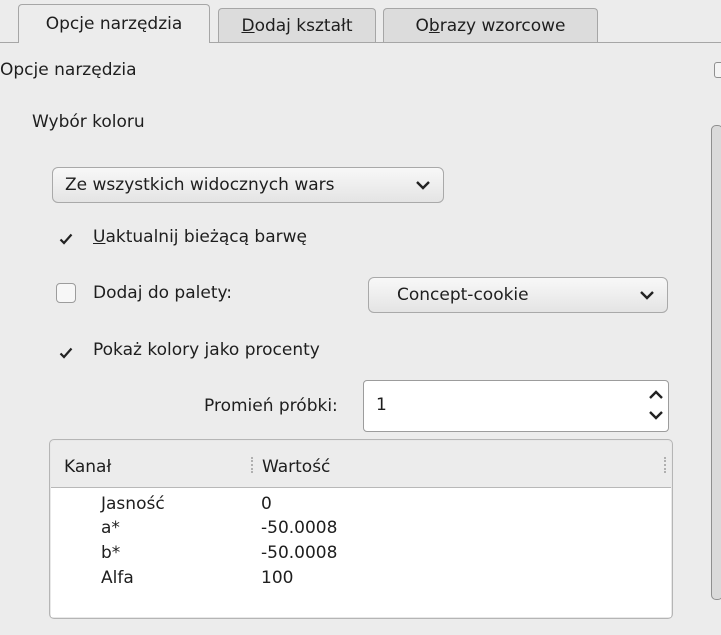 This screenshot has width=721, height=635. Describe the element at coordinates (361, 506) in the screenshot. I see `table-row: Jasność 0` at that location.